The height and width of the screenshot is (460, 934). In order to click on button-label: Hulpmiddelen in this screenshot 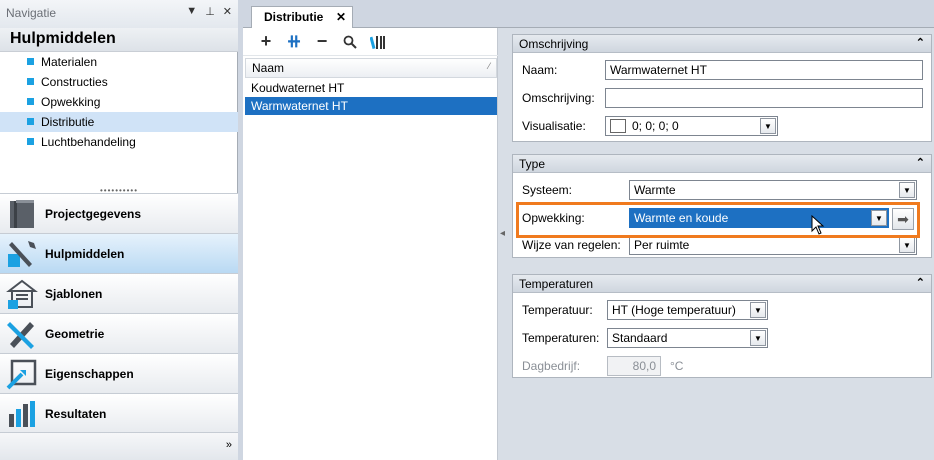, I will do `click(85, 254)`.